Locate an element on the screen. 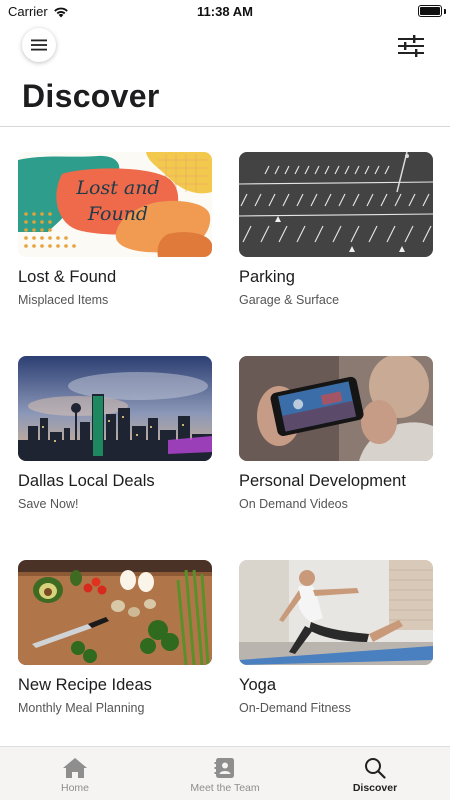 The image size is (450, 800). phone-video-image is located at coordinates (336, 408).